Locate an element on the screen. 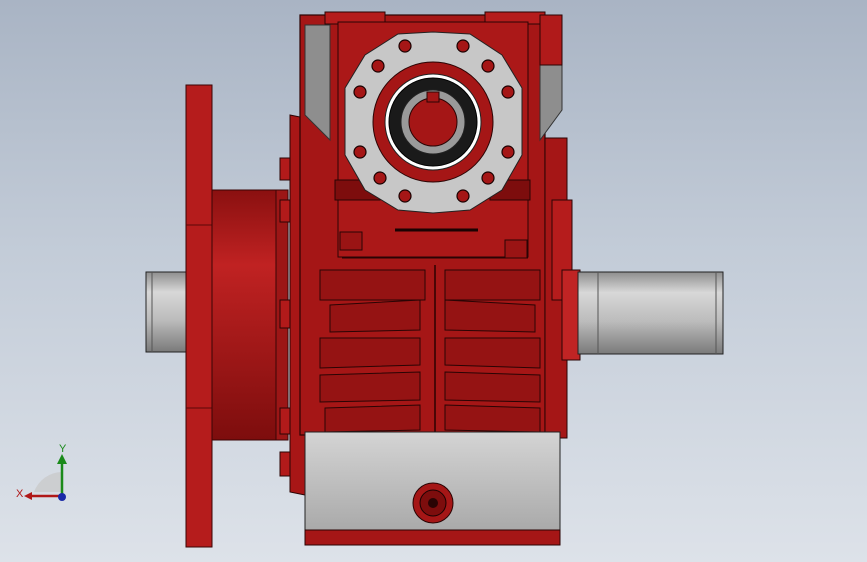  adapter-bolts is located at coordinates (285, 317).